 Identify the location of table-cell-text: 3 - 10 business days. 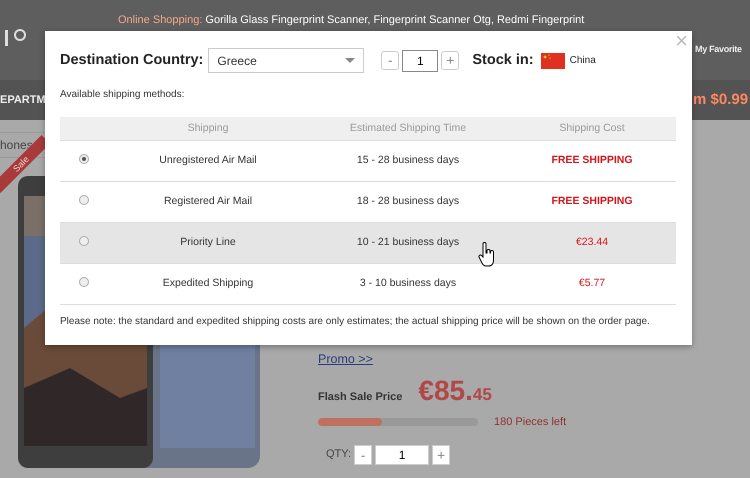
(408, 284).